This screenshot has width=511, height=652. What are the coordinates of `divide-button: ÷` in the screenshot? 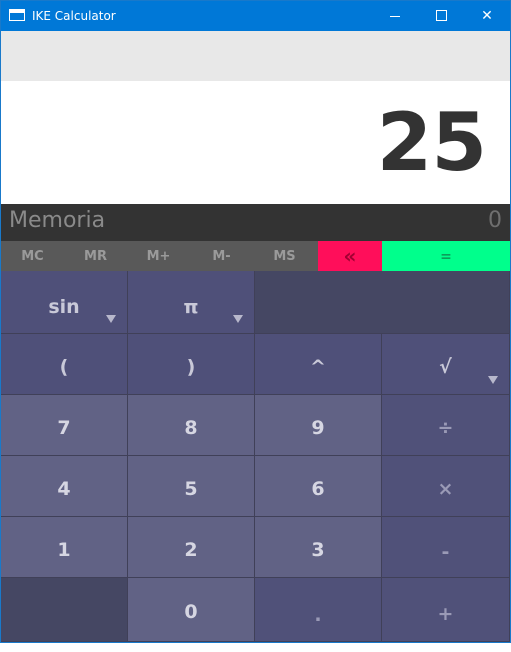 It's located at (446, 425).